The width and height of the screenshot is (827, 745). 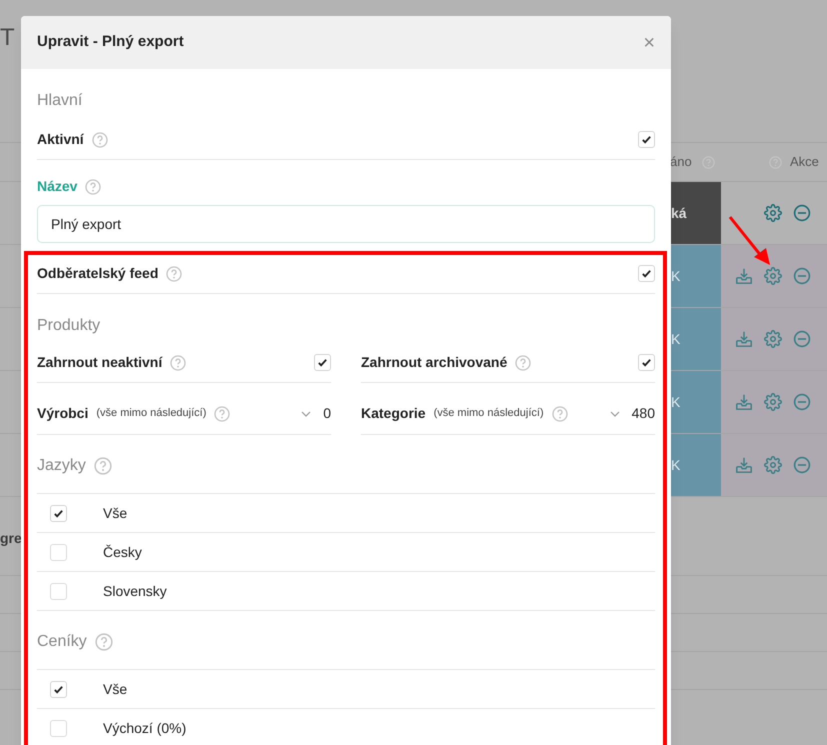 I want to click on section-heading: gre, so click(x=11, y=538).